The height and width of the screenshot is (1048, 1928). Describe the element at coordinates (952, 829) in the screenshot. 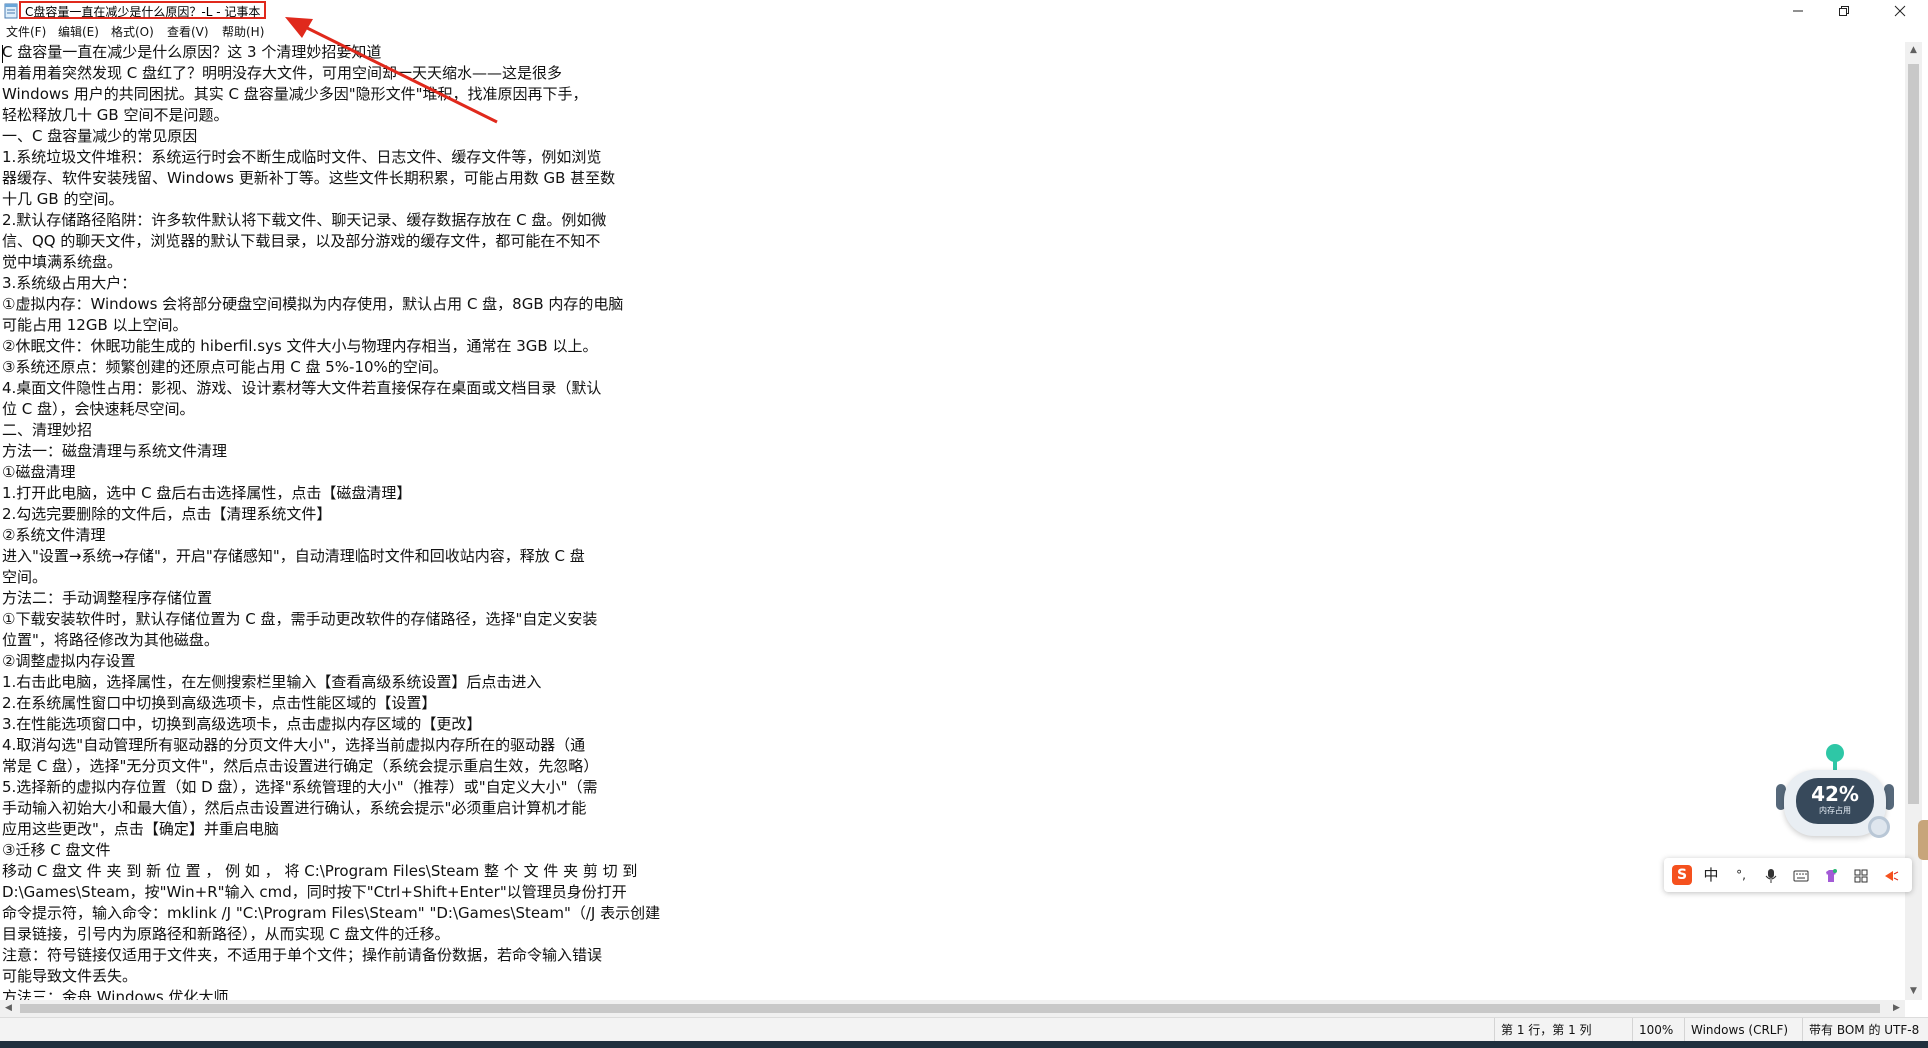

I see `text-line: 应用这些更改"，点击【确定】并重启电脑` at that location.